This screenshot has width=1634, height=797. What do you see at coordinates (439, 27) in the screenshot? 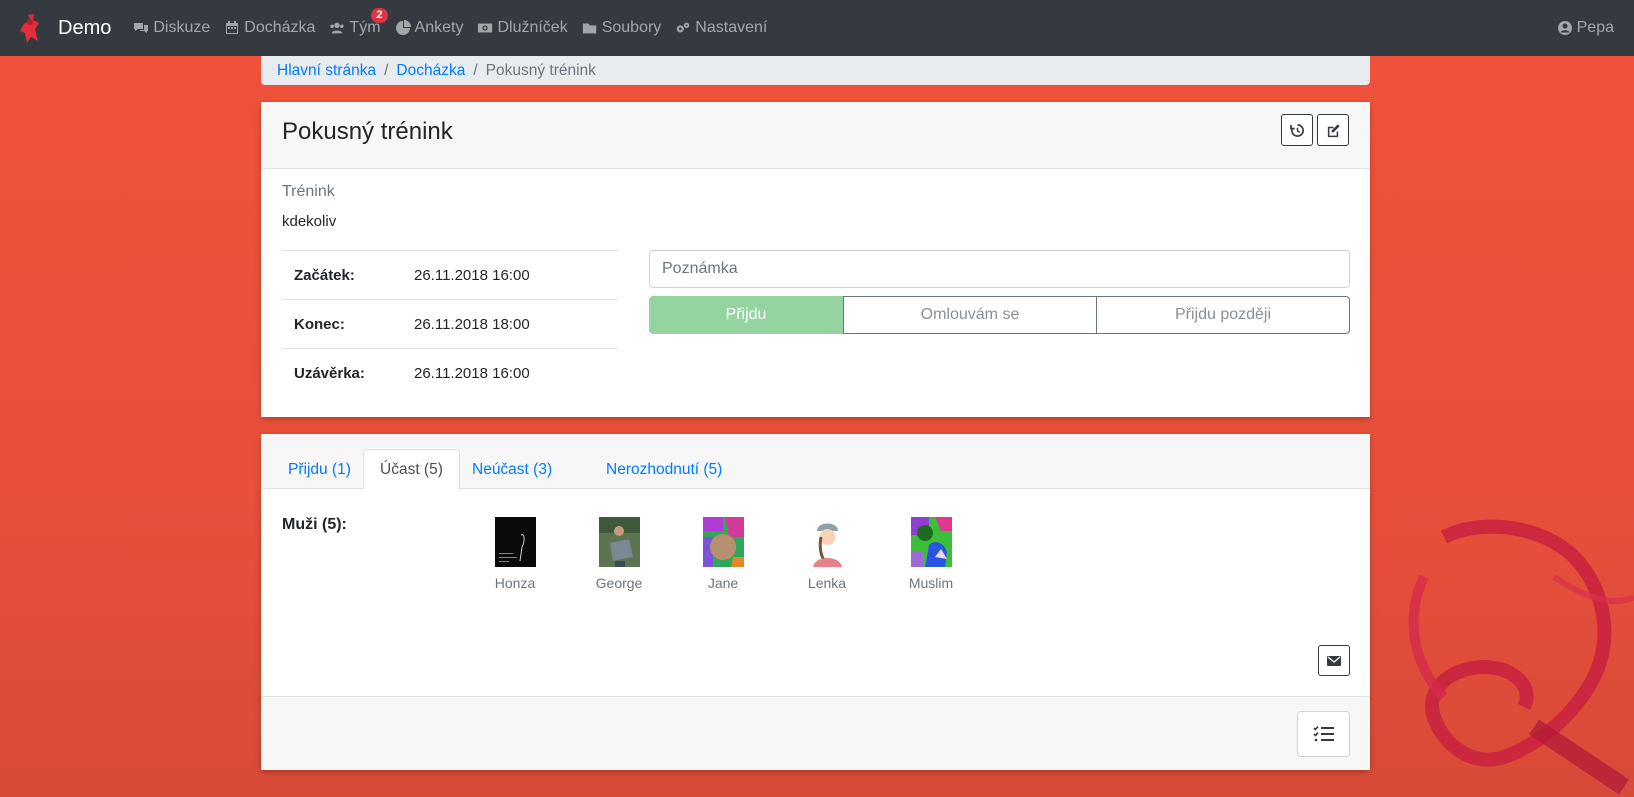
I see `nav-item-label: Ankety` at bounding box center [439, 27].